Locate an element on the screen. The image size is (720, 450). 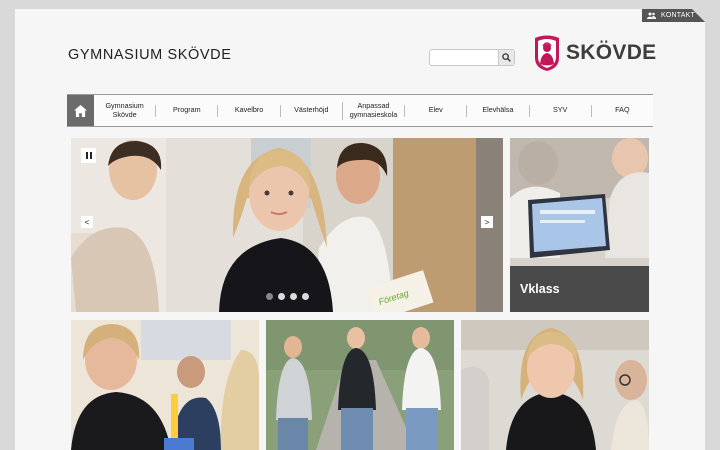
nav-item-syv: SYV is located at coordinates (559, 110).